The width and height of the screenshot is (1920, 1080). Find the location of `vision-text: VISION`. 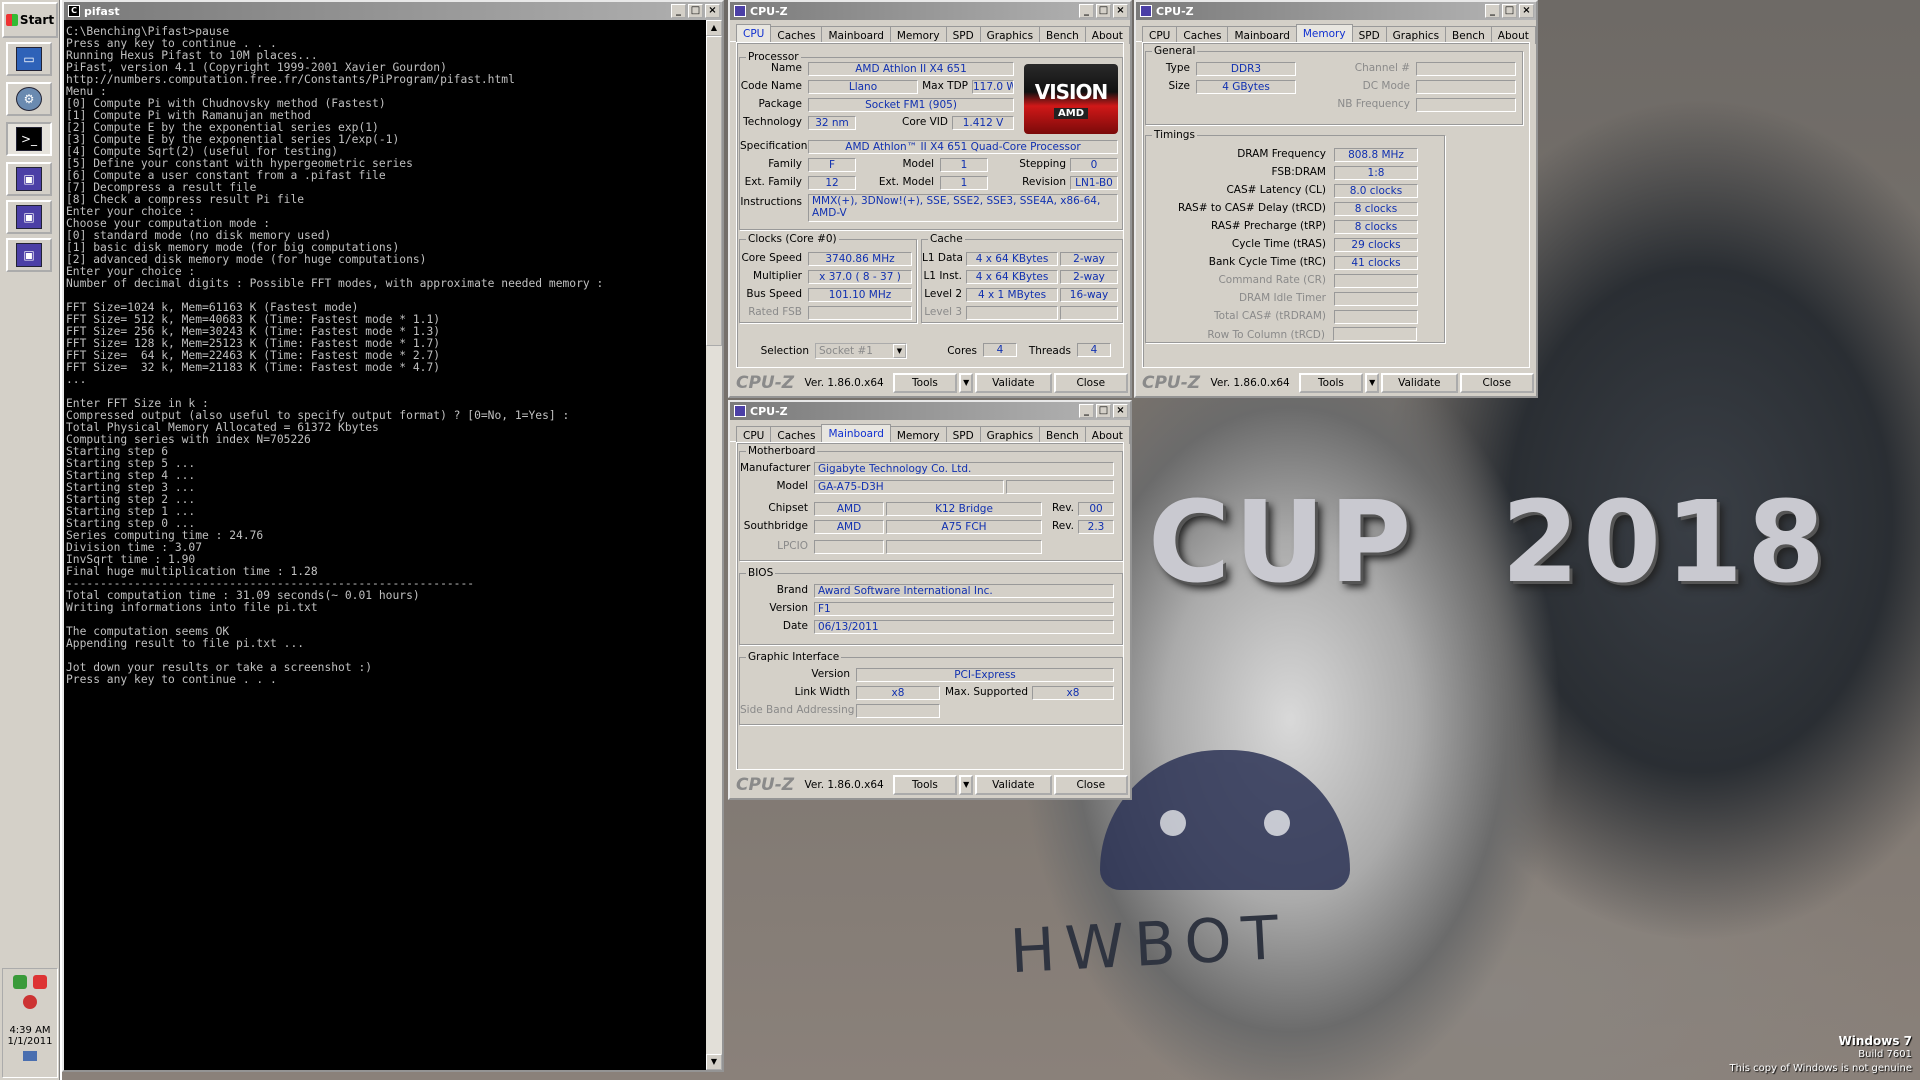

vision-text: VISION is located at coordinates (1071, 91).